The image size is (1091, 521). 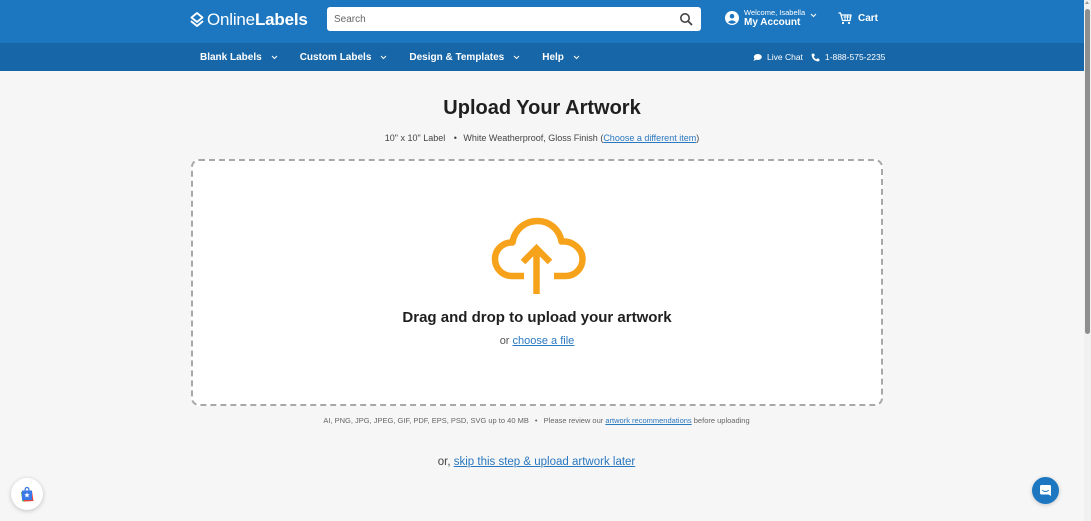 What do you see at coordinates (545, 462) in the screenshot?
I see `skip-step-link: skip this step & upload artwork later` at bounding box center [545, 462].